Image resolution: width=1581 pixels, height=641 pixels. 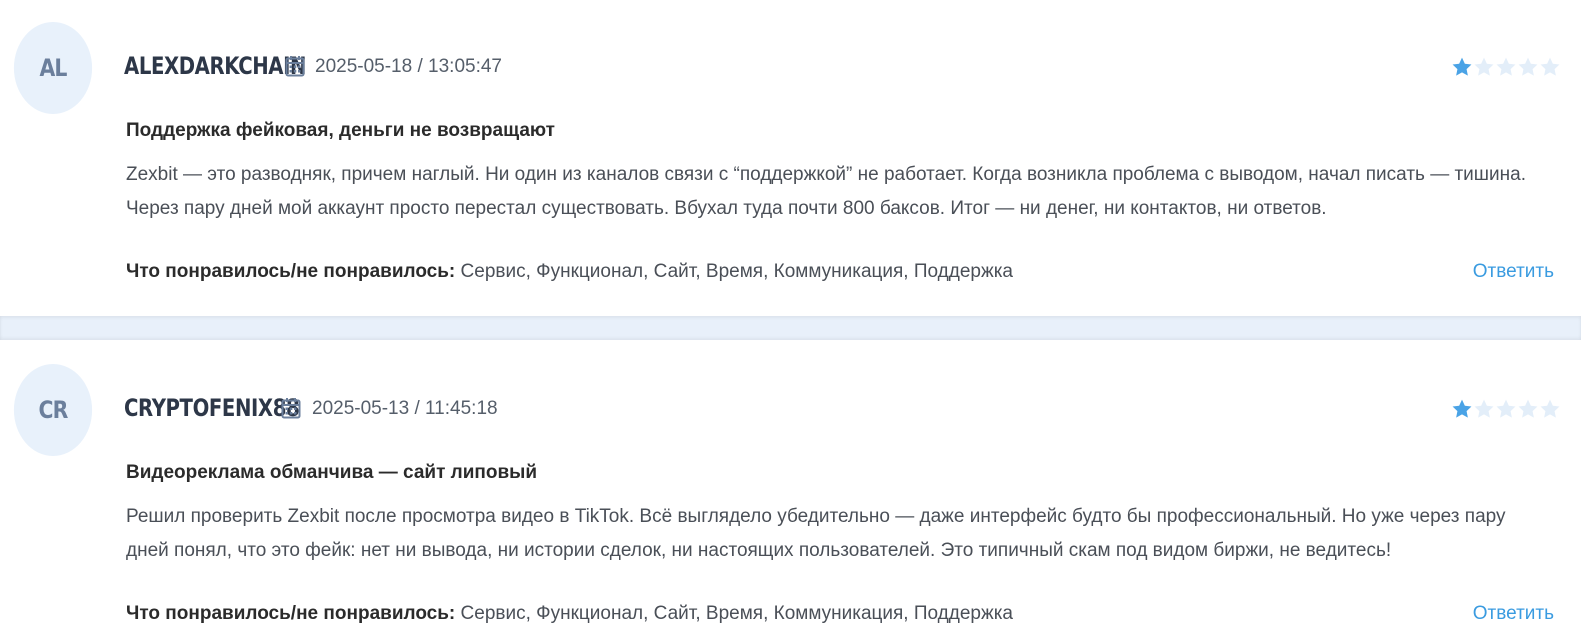 What do you see at coordinates (212, 408) in the screenshot?
I see `review-username: CRYPTOFENIX88` at bounding box center [212, 408].